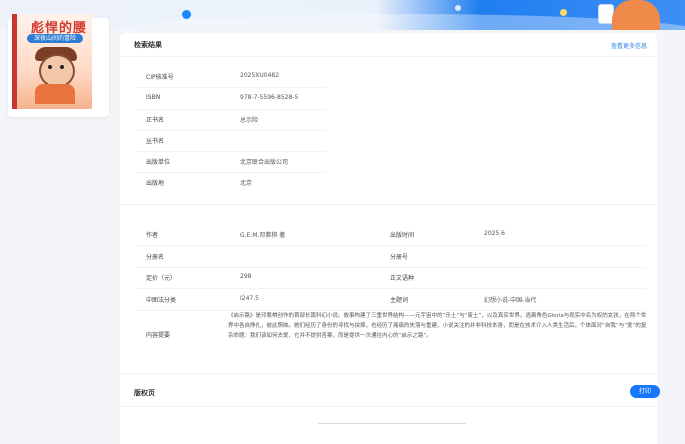 This screenshot has height=444, width=685. Describe the element at coordinates (263, 235) in the screenshot. I see `field-value: G.E.M.邓紫棋 著` at that location.